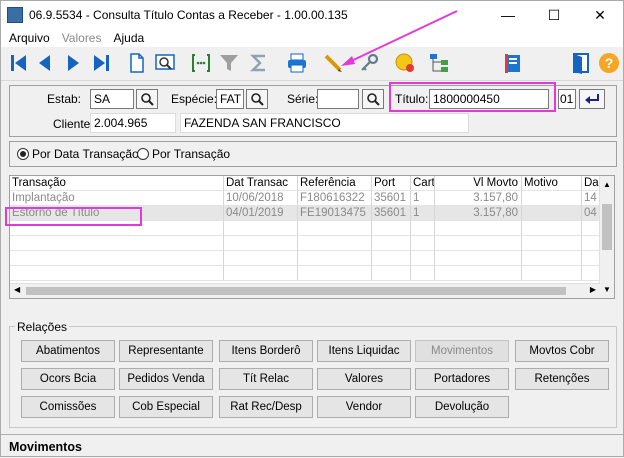  I want to click on radio-por-transacao: Por Transação, so click(183, 154).